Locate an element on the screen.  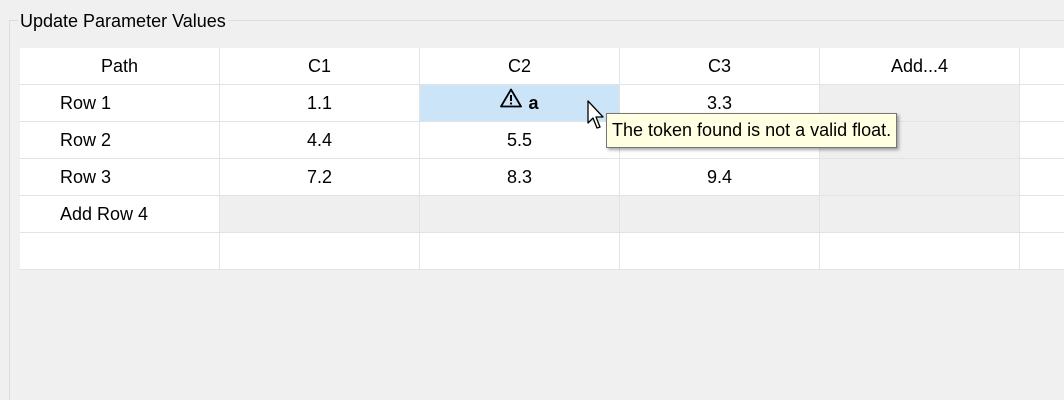
cell-c2-value: a is located at coordinates (533, 103).